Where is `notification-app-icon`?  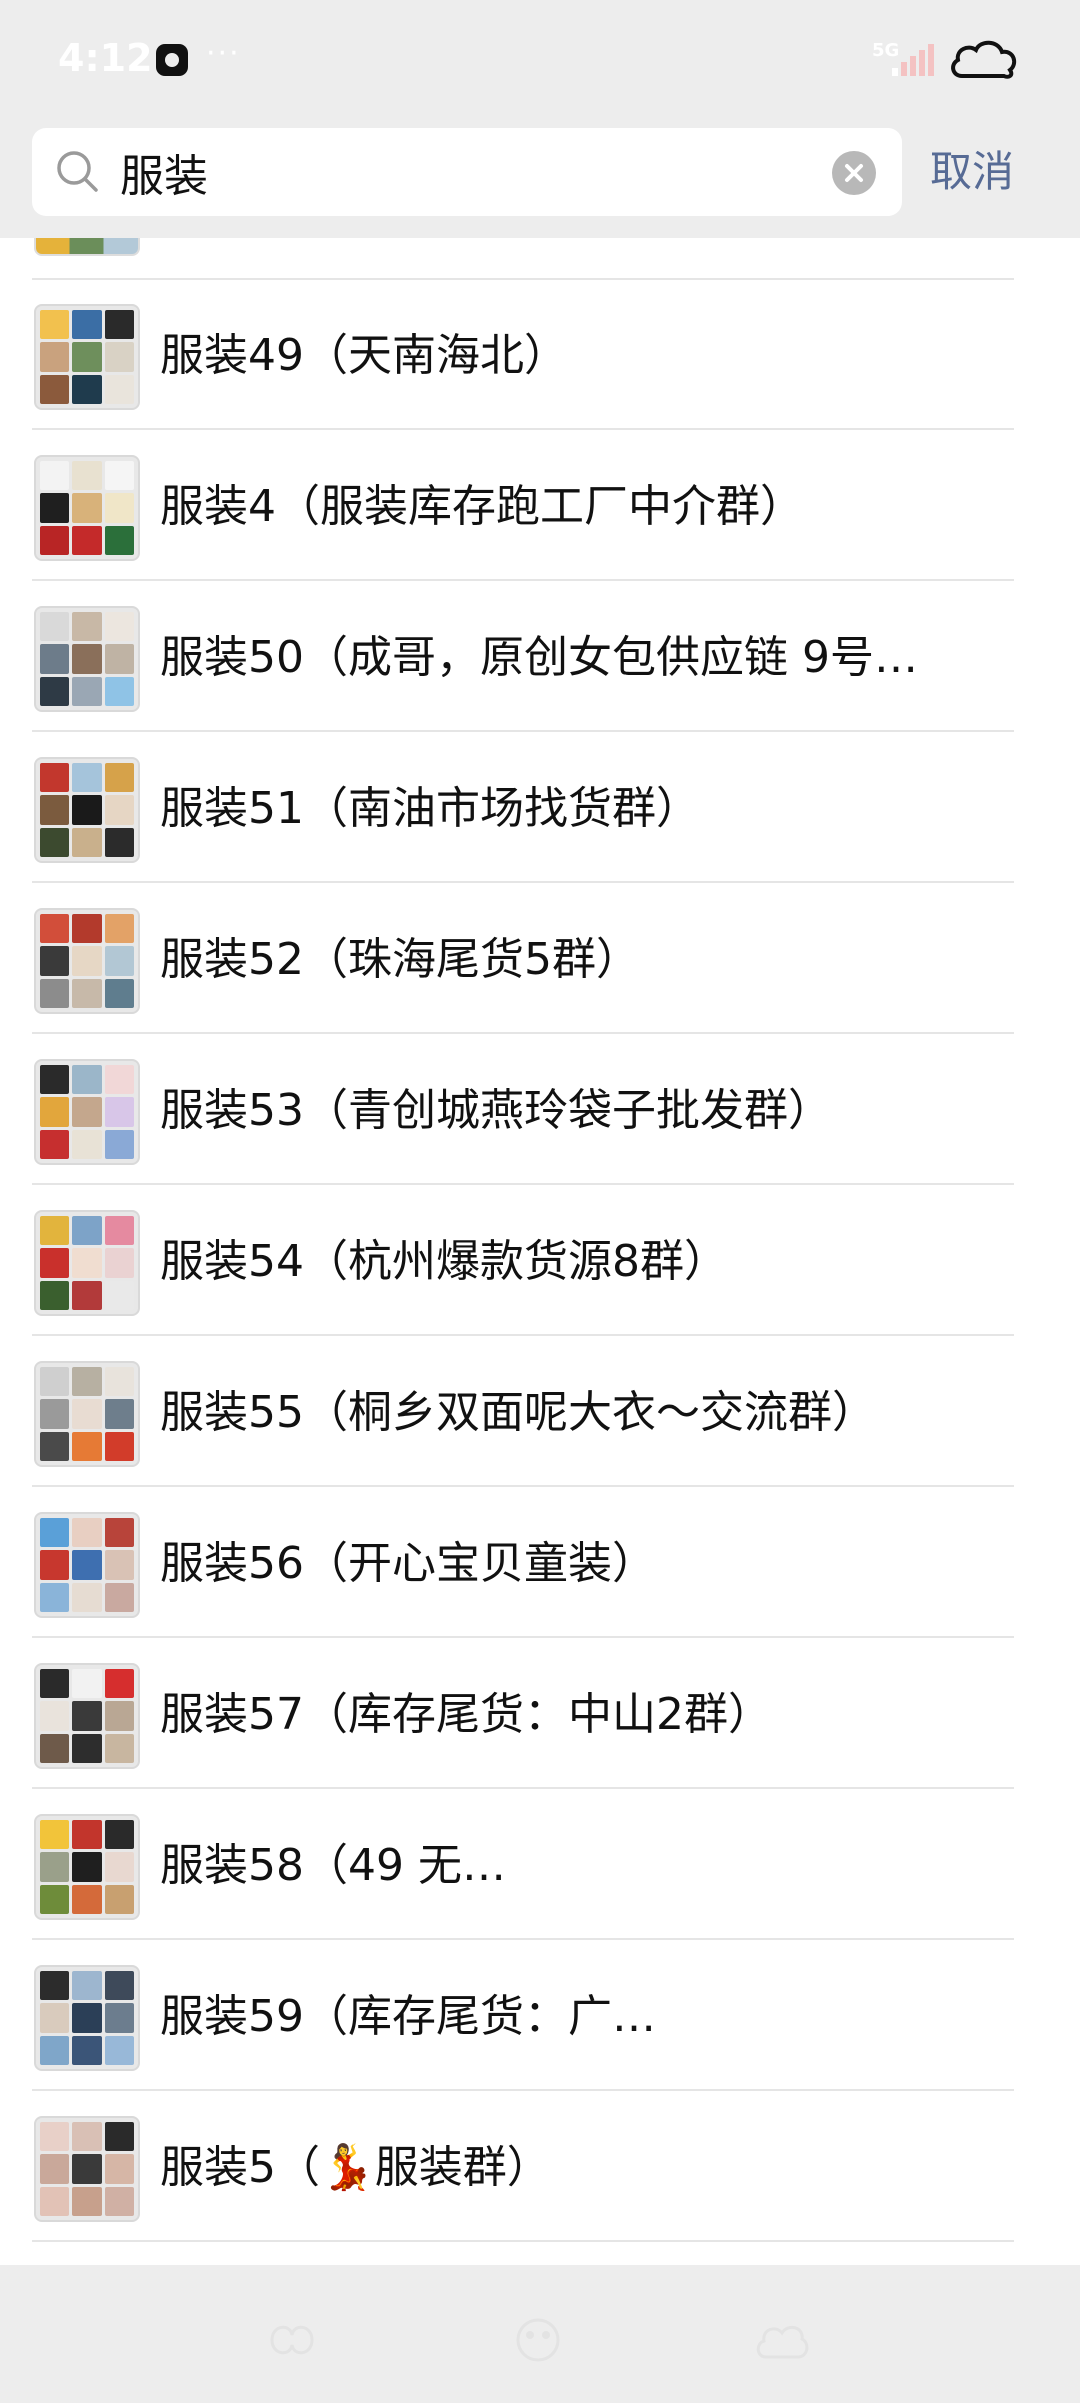
notification-app-icon is located at coordinates (172, 60).